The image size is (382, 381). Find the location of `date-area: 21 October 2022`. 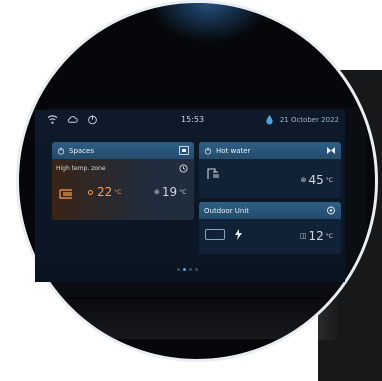

date-area: 21 October 2022 is located at coordinates (302, 119).